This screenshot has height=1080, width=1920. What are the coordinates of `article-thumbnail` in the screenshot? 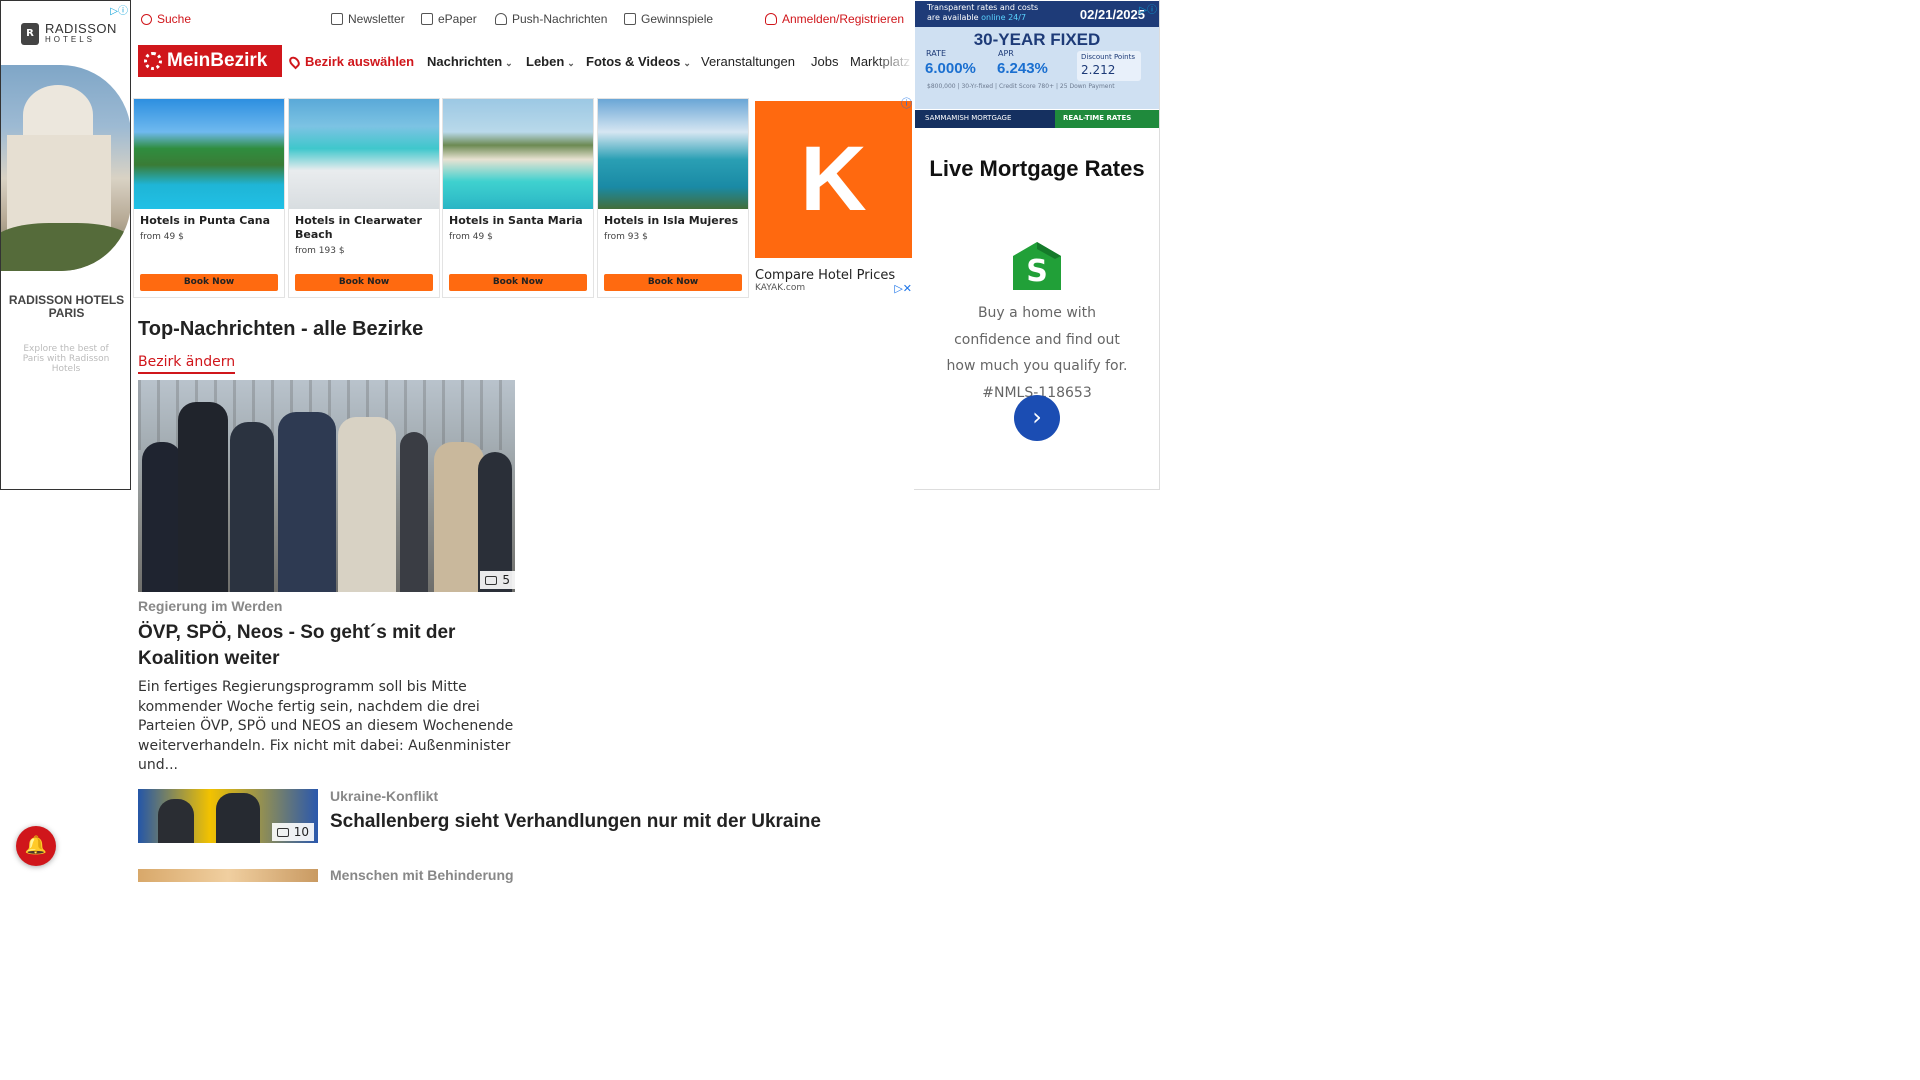 It's located at (228, 875).